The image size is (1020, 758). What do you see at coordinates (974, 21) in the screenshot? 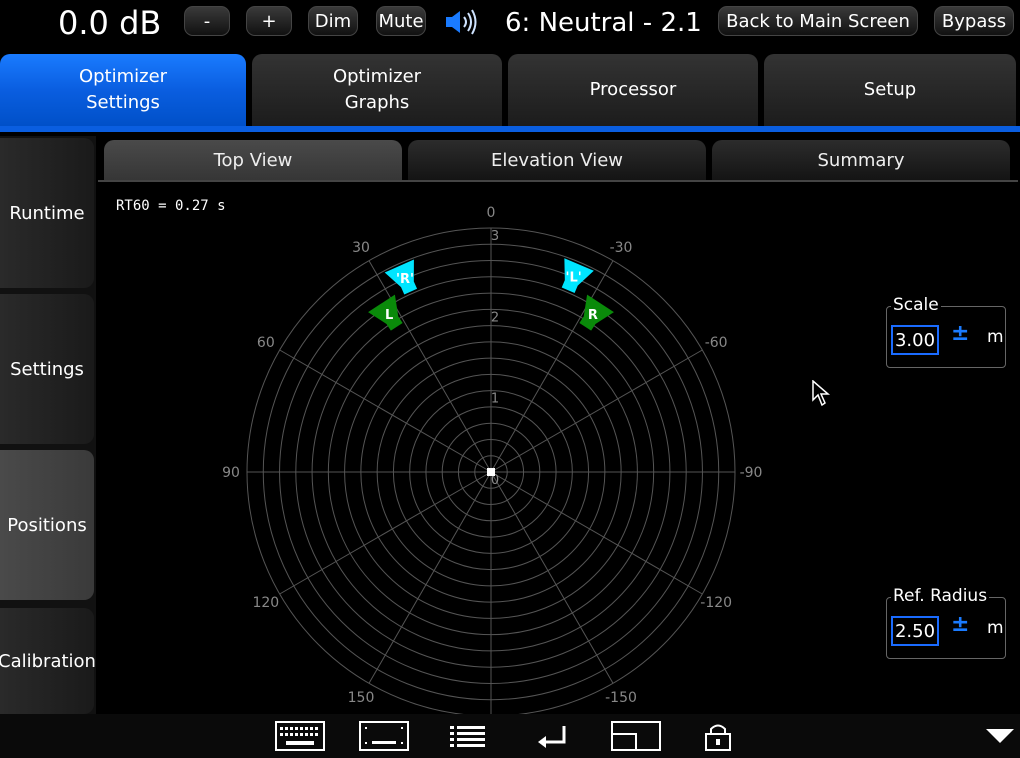
I see `bypass-button: Bypass` at bounding box center [974, 21].